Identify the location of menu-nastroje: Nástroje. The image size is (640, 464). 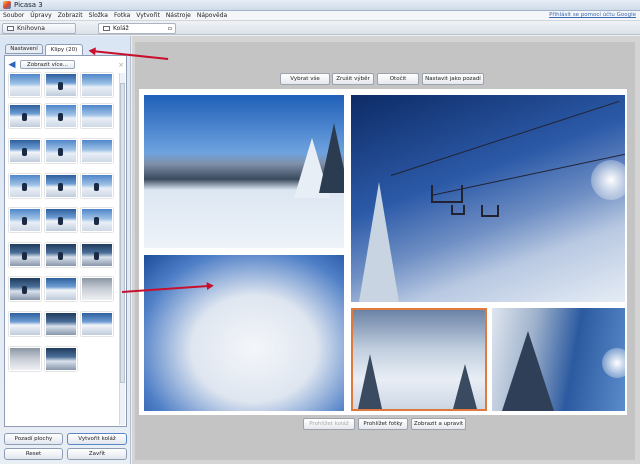
(178, 15).